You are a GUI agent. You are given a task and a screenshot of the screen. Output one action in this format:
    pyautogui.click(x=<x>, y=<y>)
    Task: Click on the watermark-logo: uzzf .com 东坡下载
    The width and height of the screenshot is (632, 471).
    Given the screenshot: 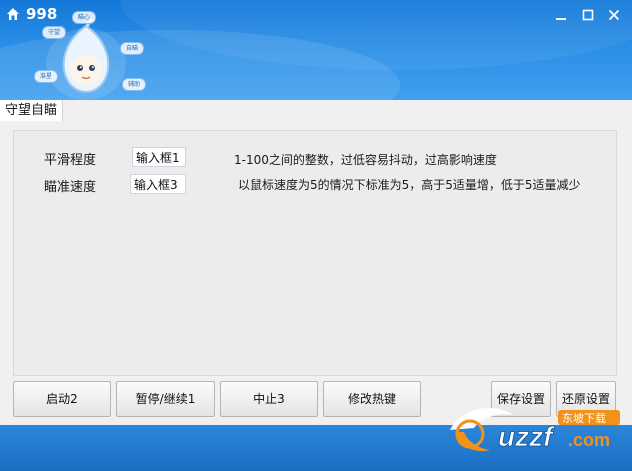 What is the action you would take?
    pyautogui.click(x=535, y=435)
    